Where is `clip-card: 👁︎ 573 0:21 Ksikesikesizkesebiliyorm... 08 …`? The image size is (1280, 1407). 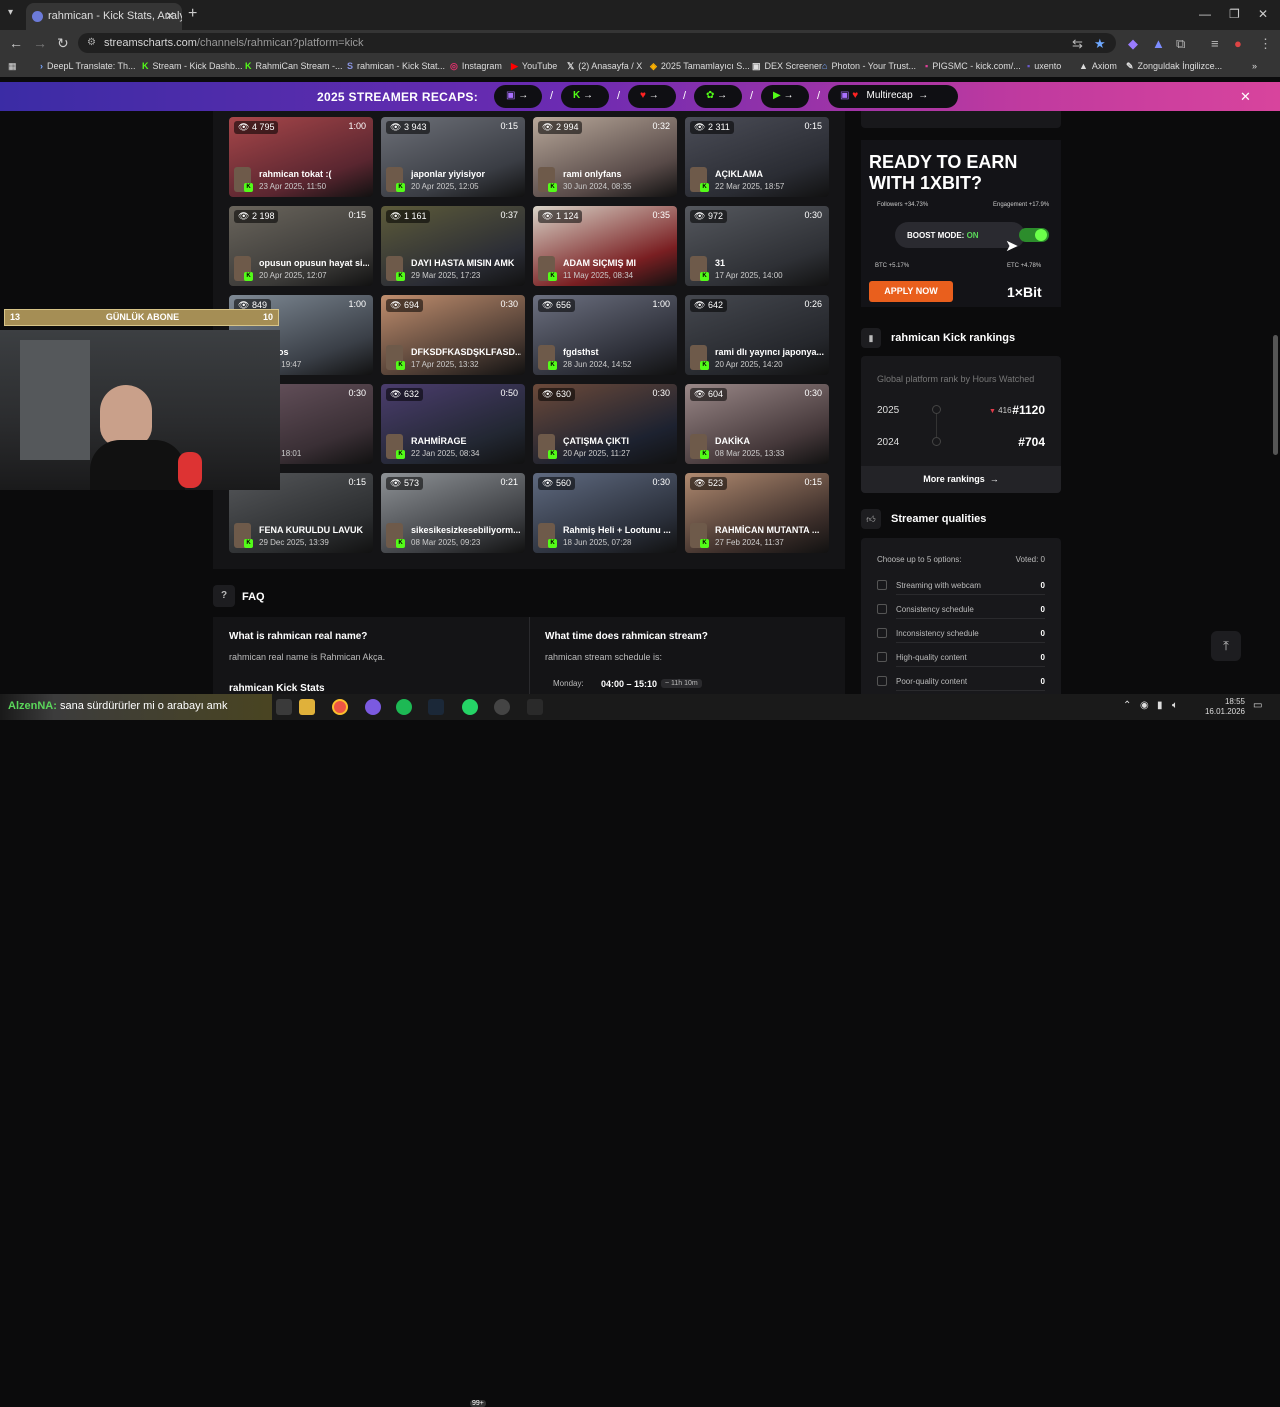
clip-card: 👁︎ 573 0:21 Ksikesikesizkesebiliyorm... 08 … is located at coordinates (453, 513).